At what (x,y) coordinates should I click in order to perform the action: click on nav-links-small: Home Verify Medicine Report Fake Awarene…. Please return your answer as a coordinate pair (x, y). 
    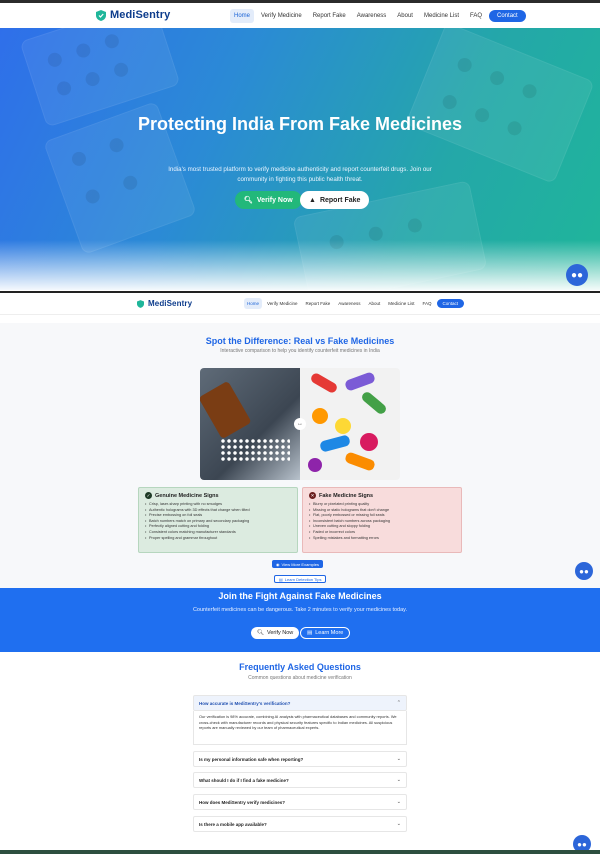
    Looking at the image, I should click on (354, 303).